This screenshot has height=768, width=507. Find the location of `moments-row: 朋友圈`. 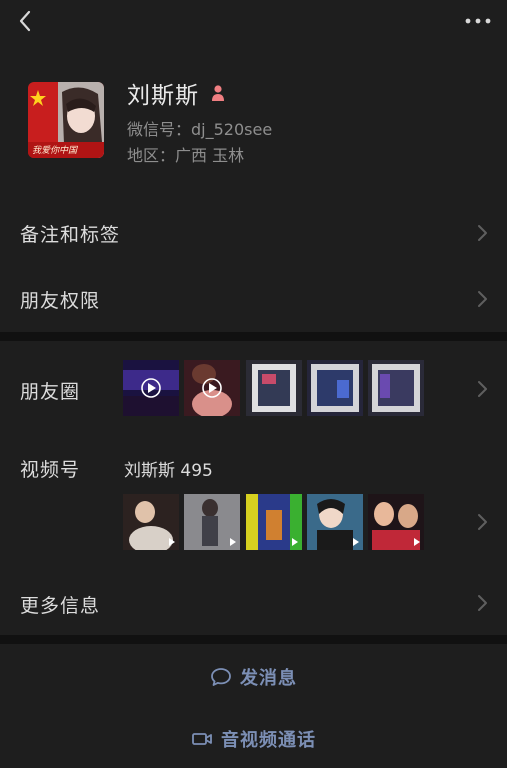

moments-row: 朋友圈 is located at coordinates (253, 389).